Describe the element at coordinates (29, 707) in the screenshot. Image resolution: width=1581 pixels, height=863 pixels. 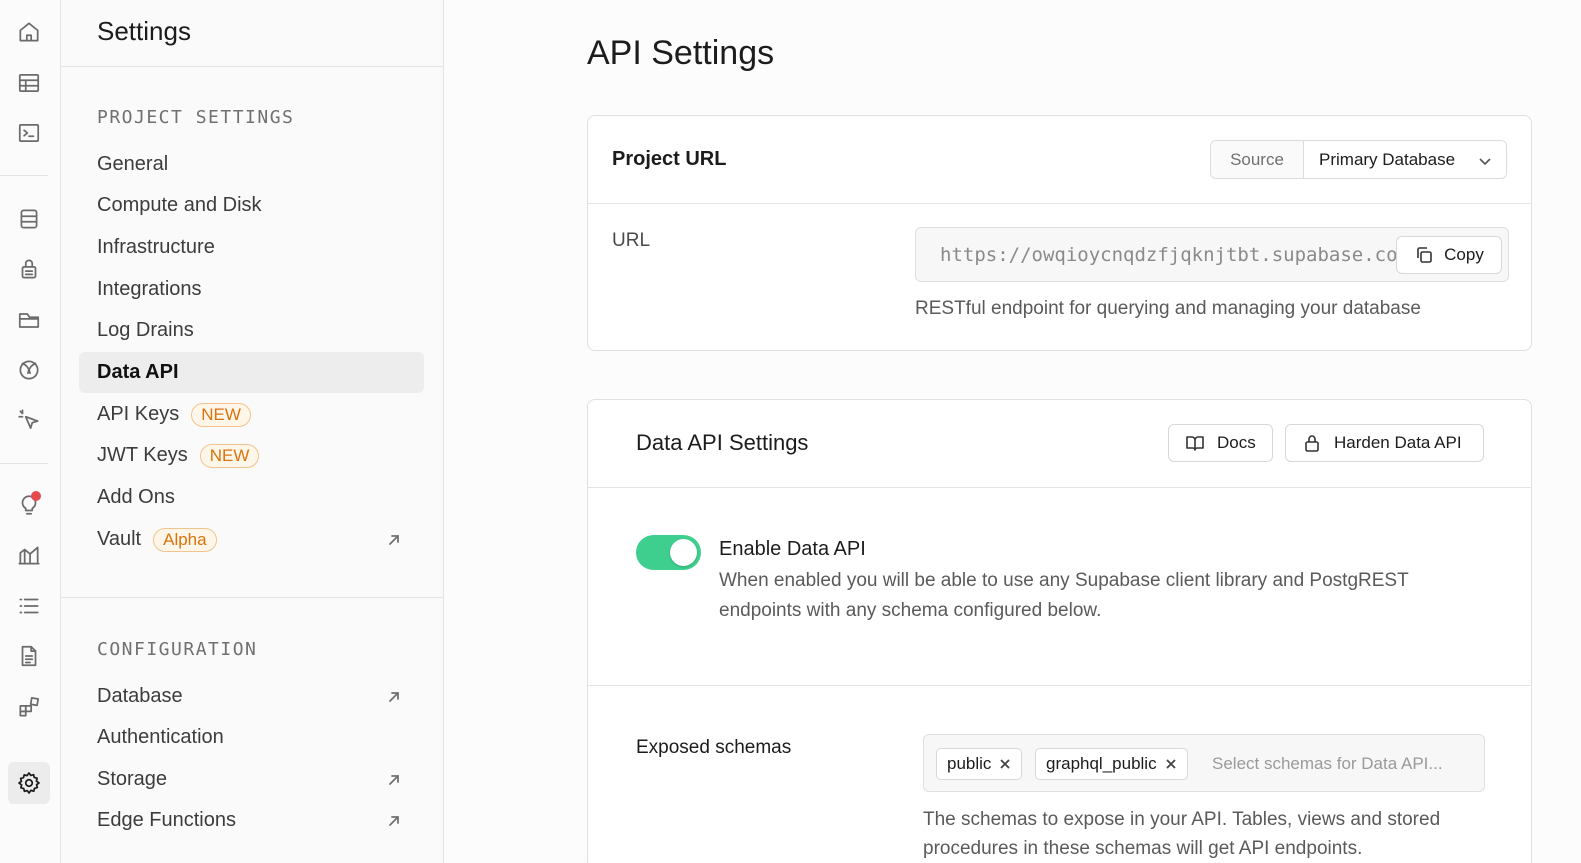
I see `integrations-icon` at that location.